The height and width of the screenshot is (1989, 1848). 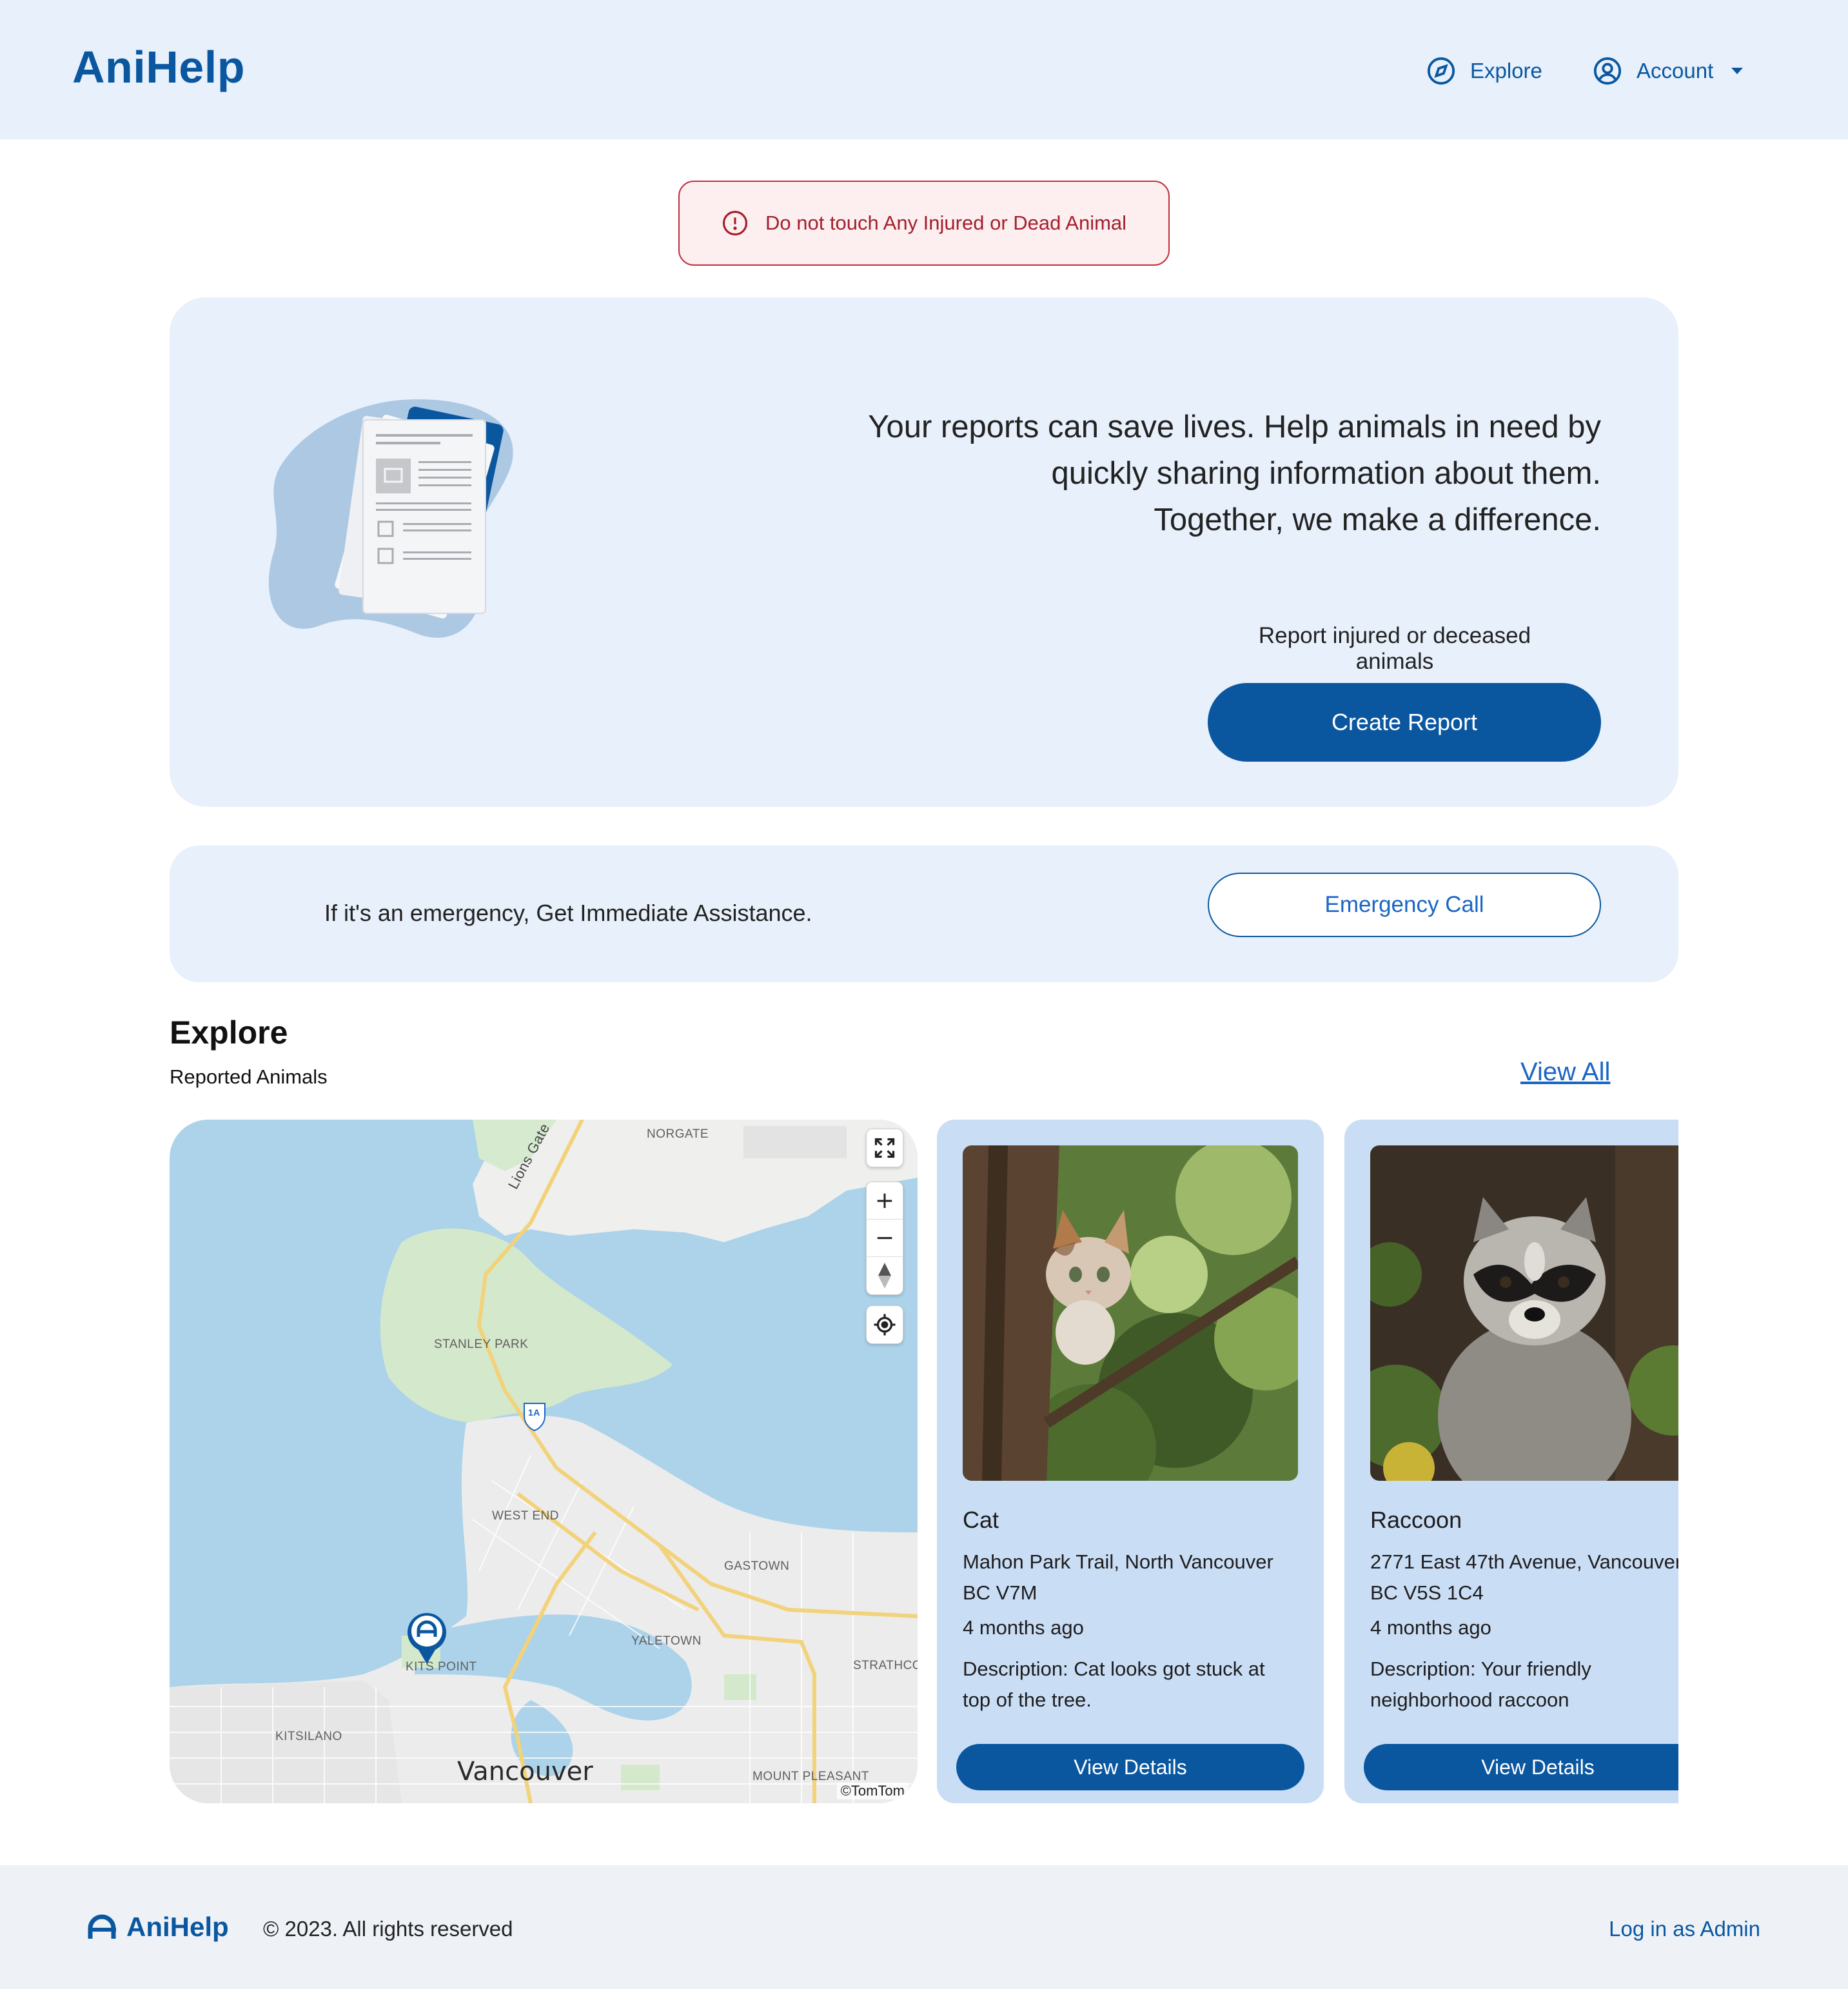 What do you see at coordinates (1395, 648) in the screenshot?
I see `hero-subtitle: Report injured or deceased animals` at bounding box center [1395, 648].